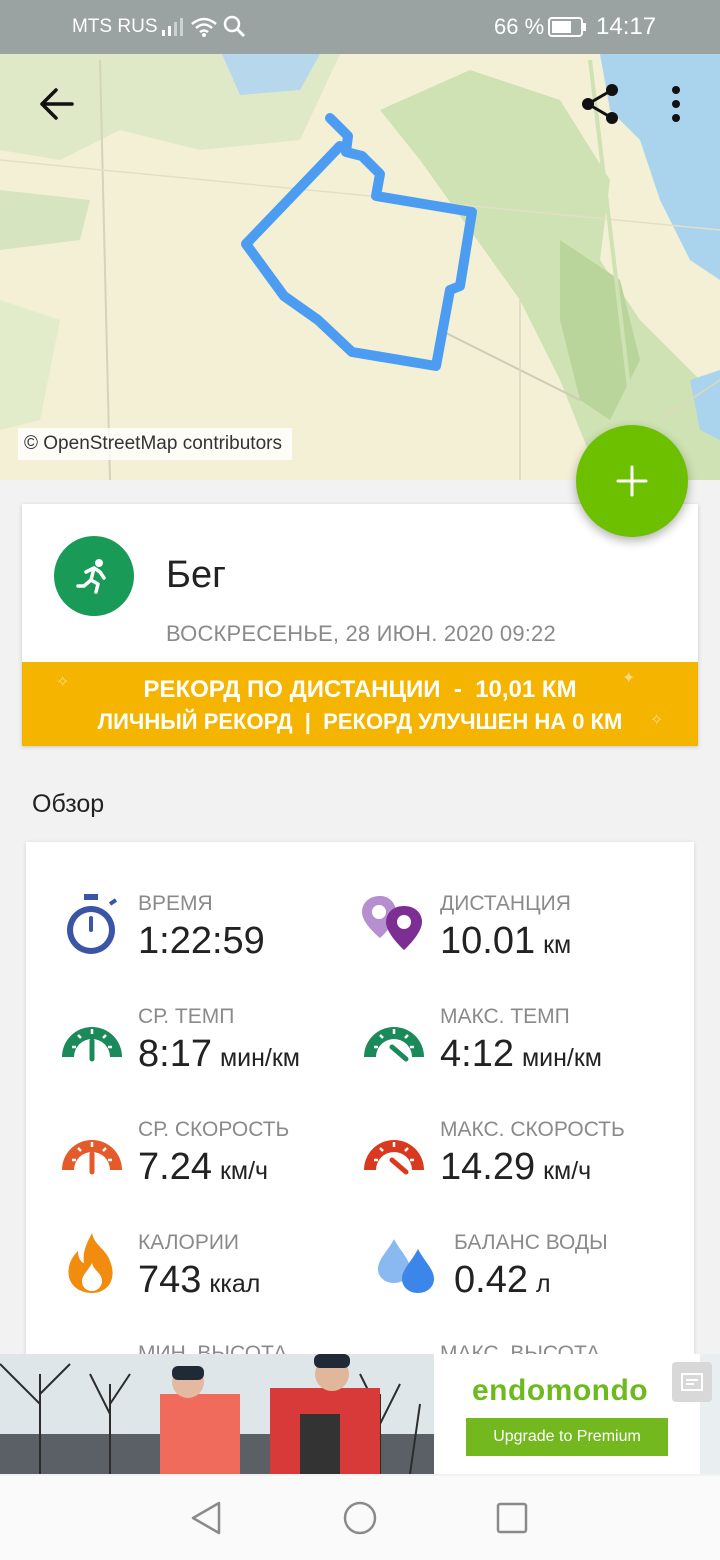 Image resolution: width=720 pixels, height=1560 pixels. I want to click on battery-percent: 66 %, so click(519, 26).